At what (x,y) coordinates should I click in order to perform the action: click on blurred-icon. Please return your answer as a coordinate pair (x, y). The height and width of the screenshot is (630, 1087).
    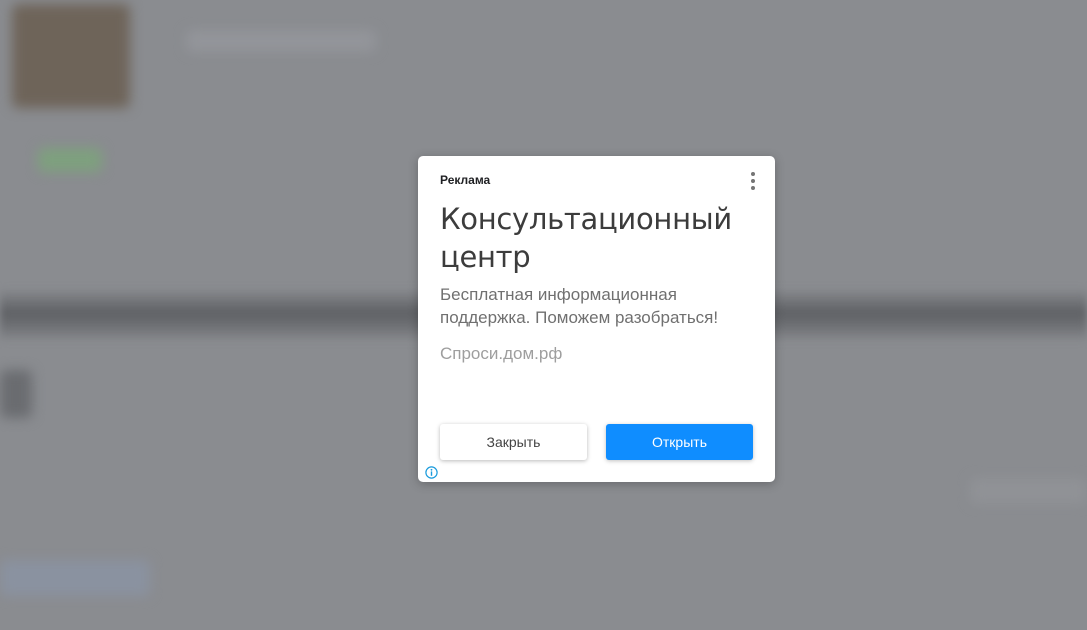
    Looking at the image, I should click on (16, 394).